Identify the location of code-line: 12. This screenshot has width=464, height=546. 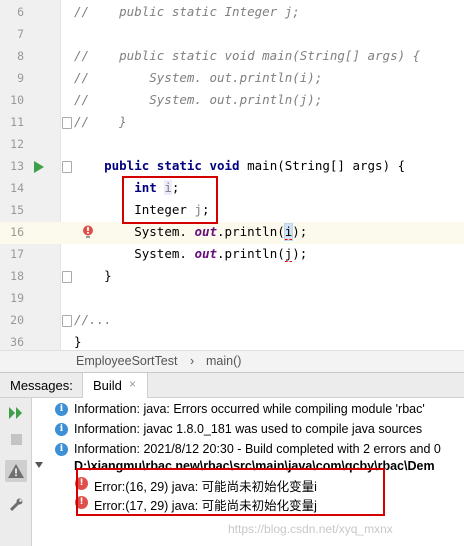
(232, 145).